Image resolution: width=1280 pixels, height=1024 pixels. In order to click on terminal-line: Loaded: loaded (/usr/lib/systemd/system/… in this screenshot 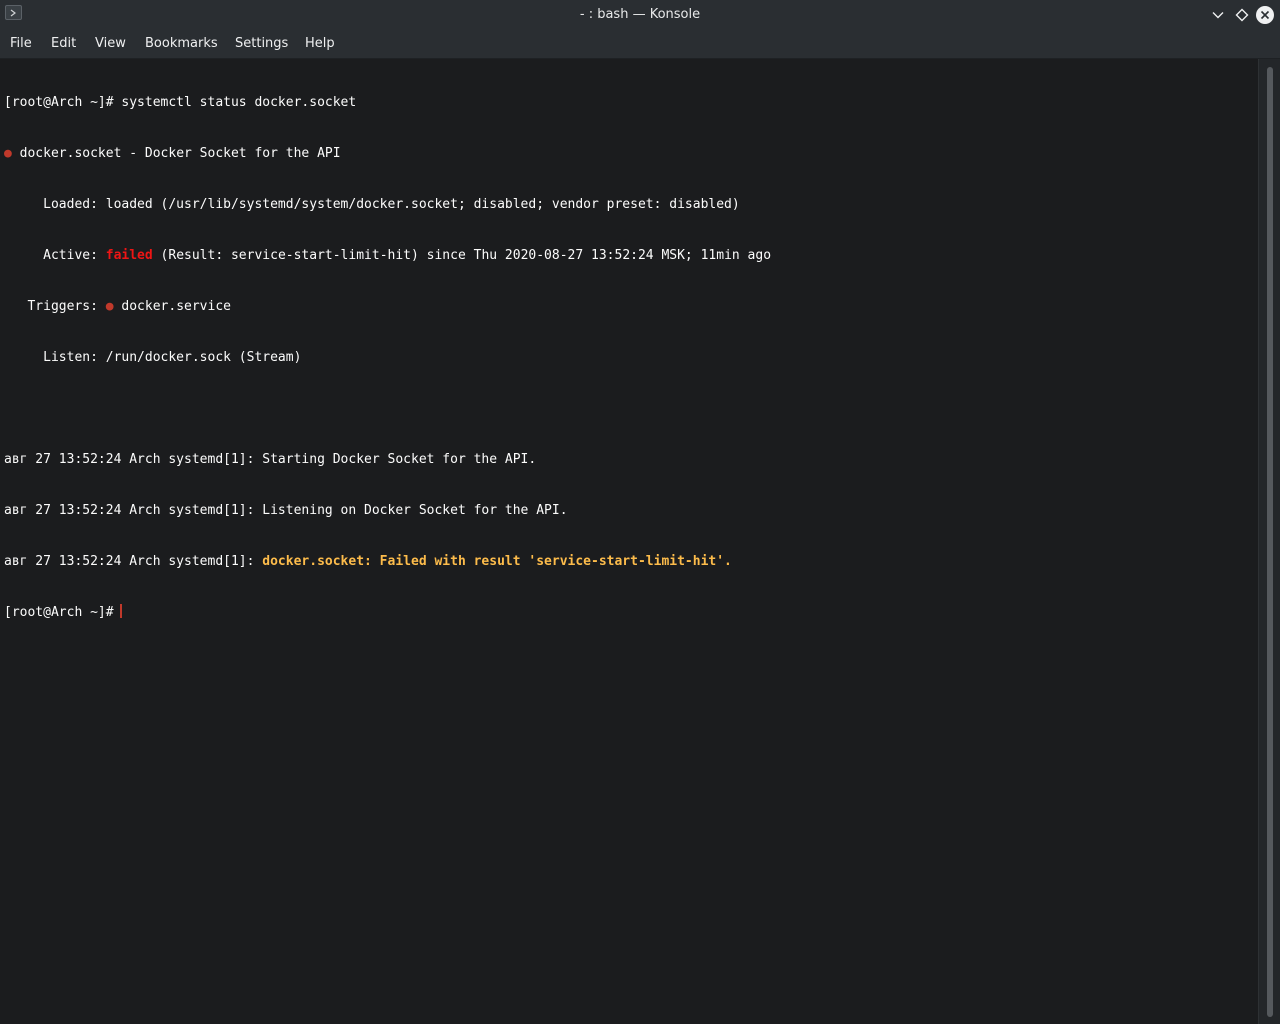, I will do `click(372, 204)`.